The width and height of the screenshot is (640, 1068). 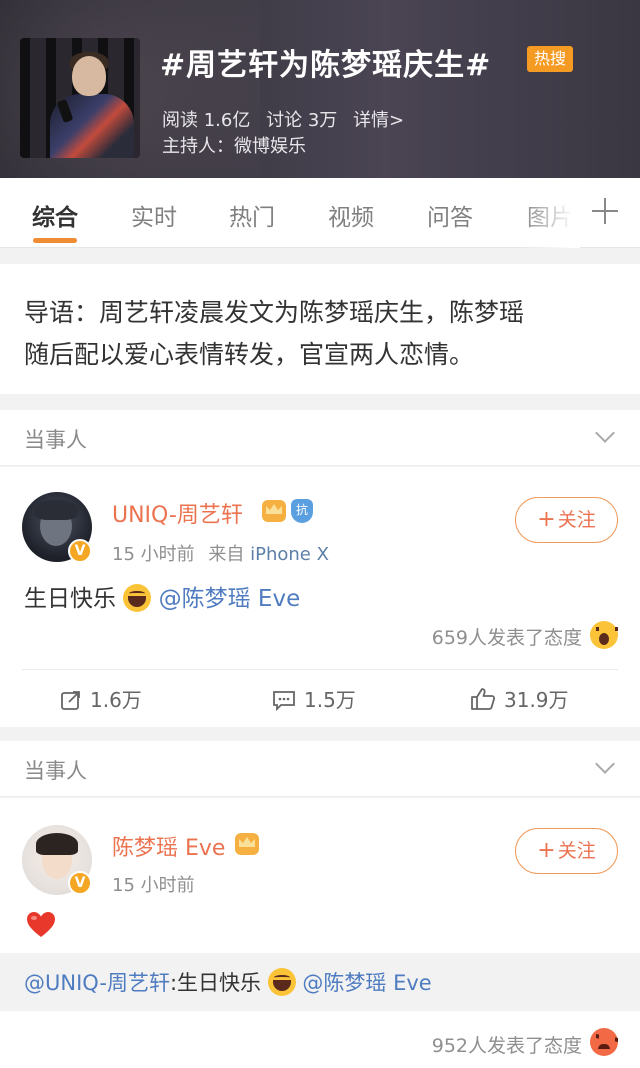 What do you see at coordinates (80, 98) in the screenshot?
I see `topic-cover-image` at bounding box center [80, 98].